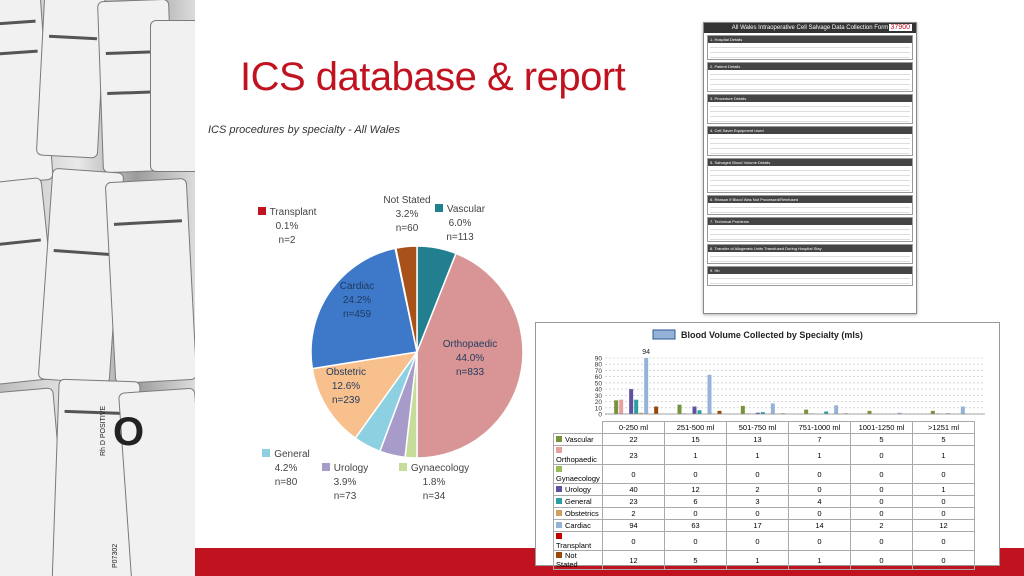 The height and width of the screenshot is (576, 1024). What do you see at coordinates (764, 439) in the screenshot?
I see `table-row: Vascular 22 15 13 7 5 5` at bounding box center [764, 439].